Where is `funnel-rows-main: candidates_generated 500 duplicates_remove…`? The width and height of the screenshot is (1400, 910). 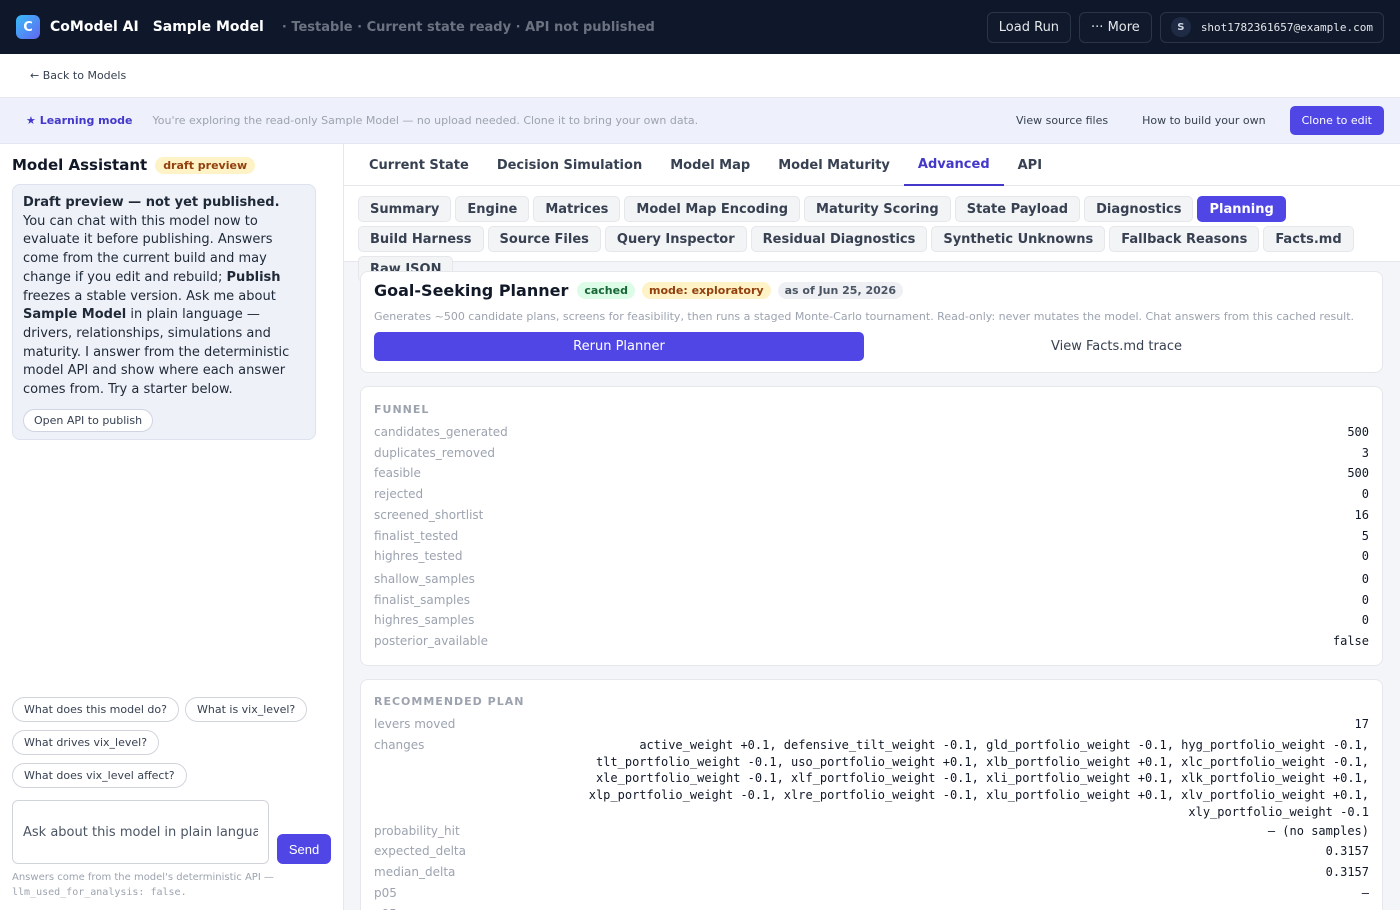 funnel-rows-main: candidates_generated 500 duplicates_remove… is located at coordinates (871, 494).